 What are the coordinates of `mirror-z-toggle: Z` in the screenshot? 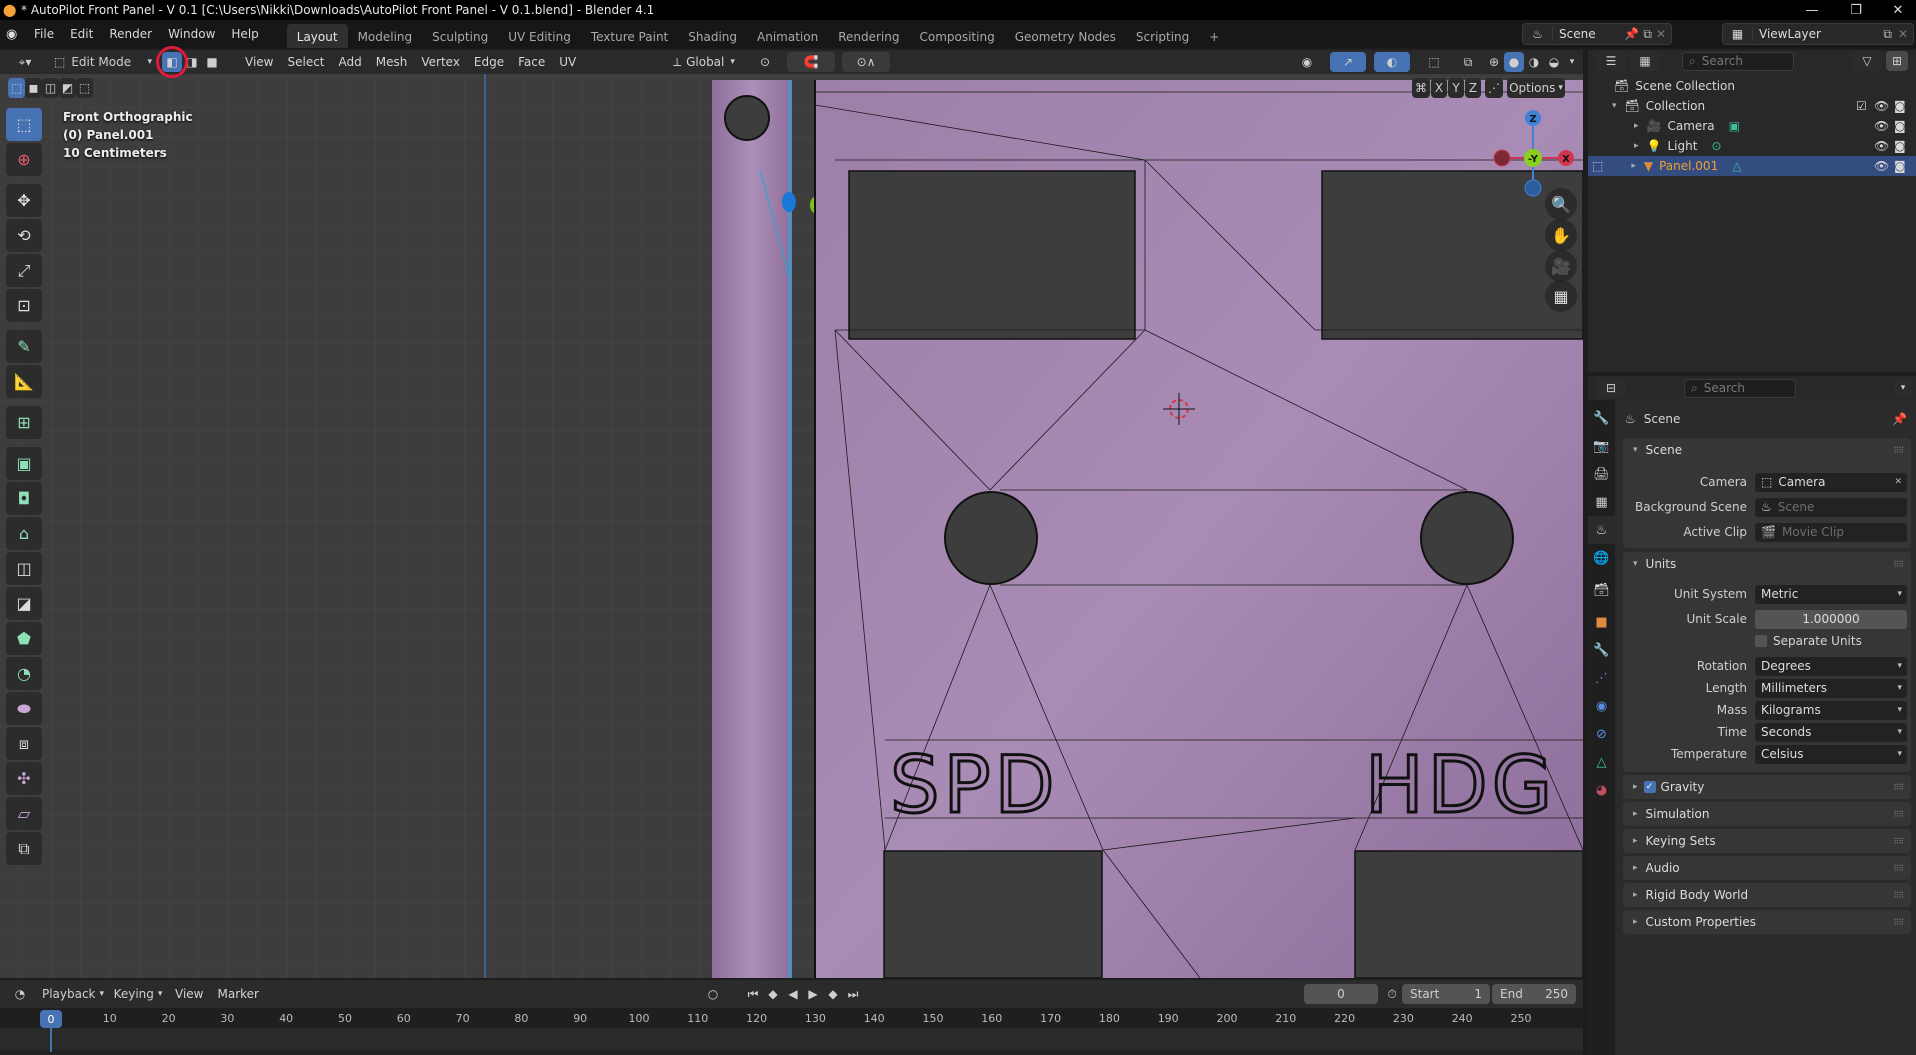 It's located at (1473, 88).